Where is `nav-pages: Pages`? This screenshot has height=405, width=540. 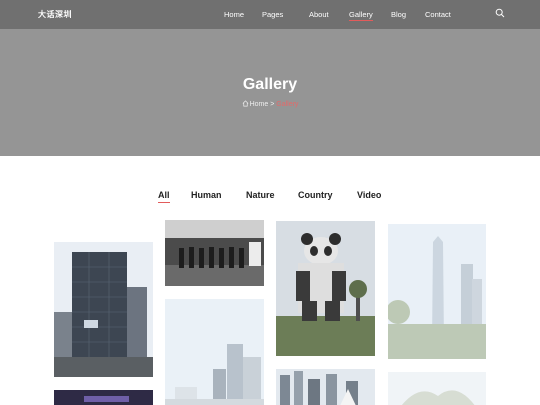
nav-pages: Pages is located at coordinates (272, 14).